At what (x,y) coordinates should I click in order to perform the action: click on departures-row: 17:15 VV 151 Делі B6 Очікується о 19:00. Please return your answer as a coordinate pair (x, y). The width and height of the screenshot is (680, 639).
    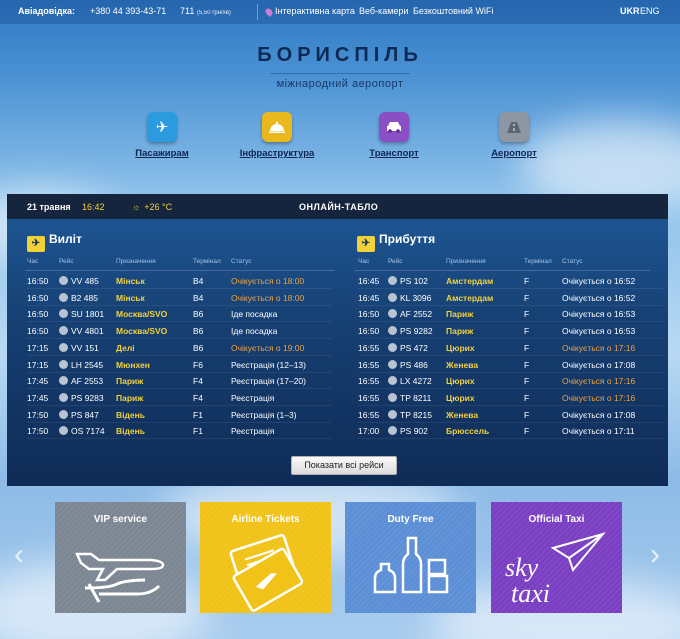
    Looking at the image, I should click on (179, 348).